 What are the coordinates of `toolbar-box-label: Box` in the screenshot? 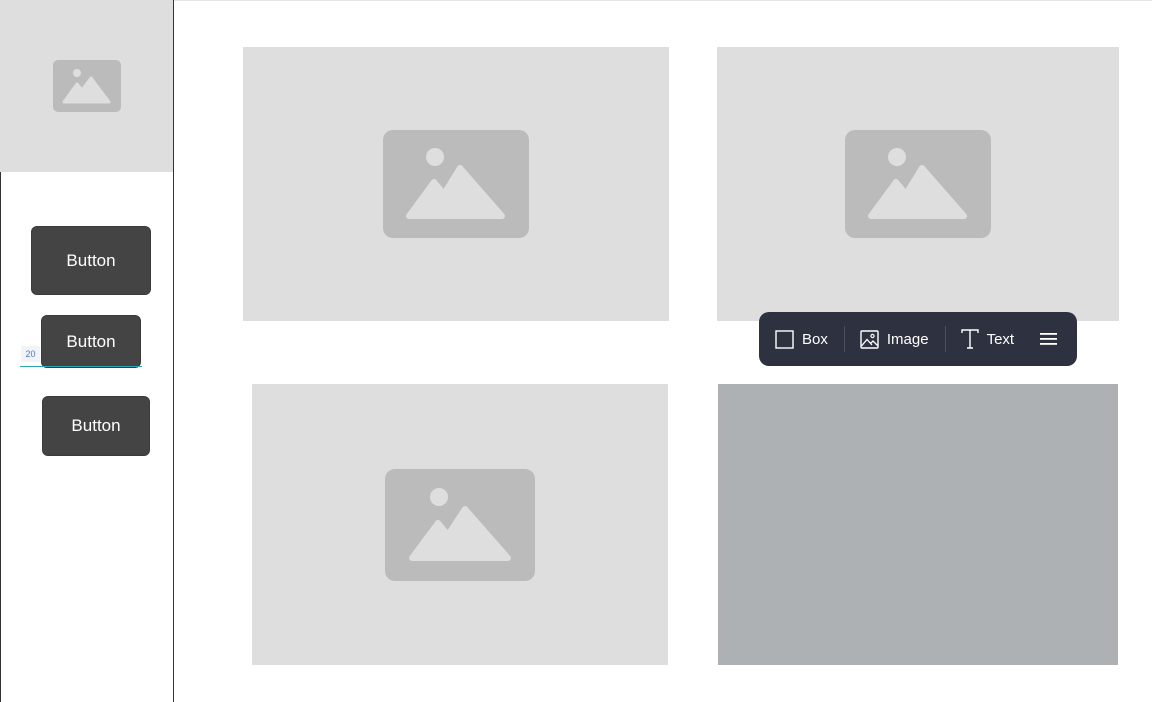 It's located at (815, 339).